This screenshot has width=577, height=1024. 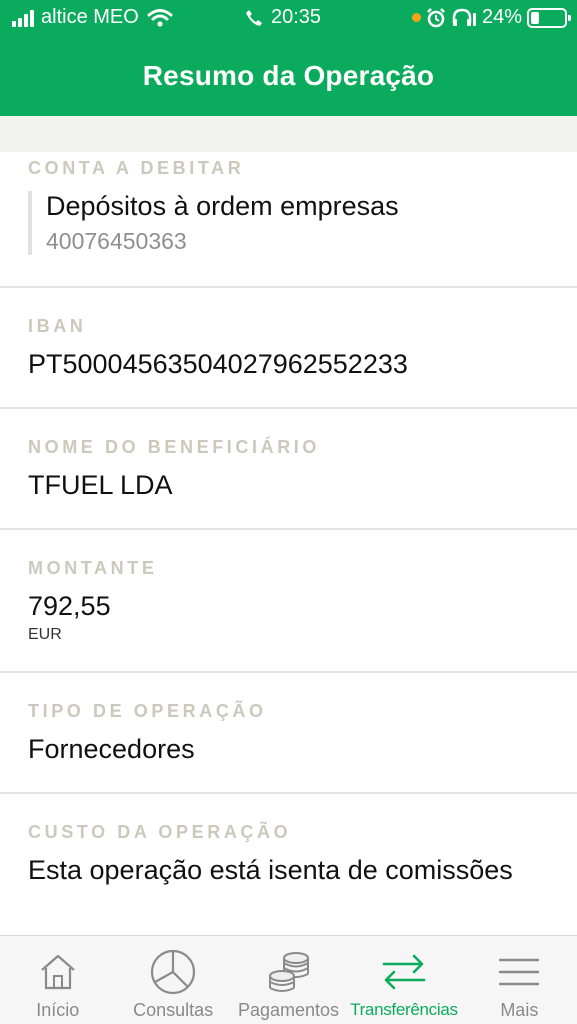 What do you see at coordinates (519, 972) in the screenshot?
I see `menu-icon` at bounding box center [519, 972].